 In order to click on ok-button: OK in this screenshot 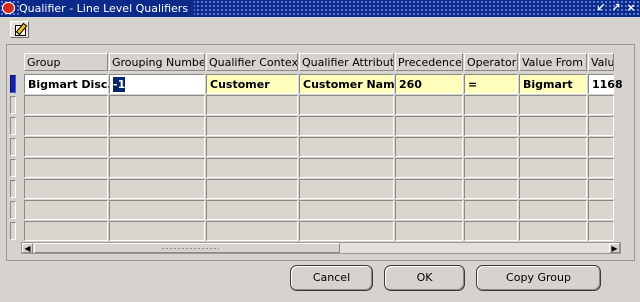, I will do `click(424, 278)`.